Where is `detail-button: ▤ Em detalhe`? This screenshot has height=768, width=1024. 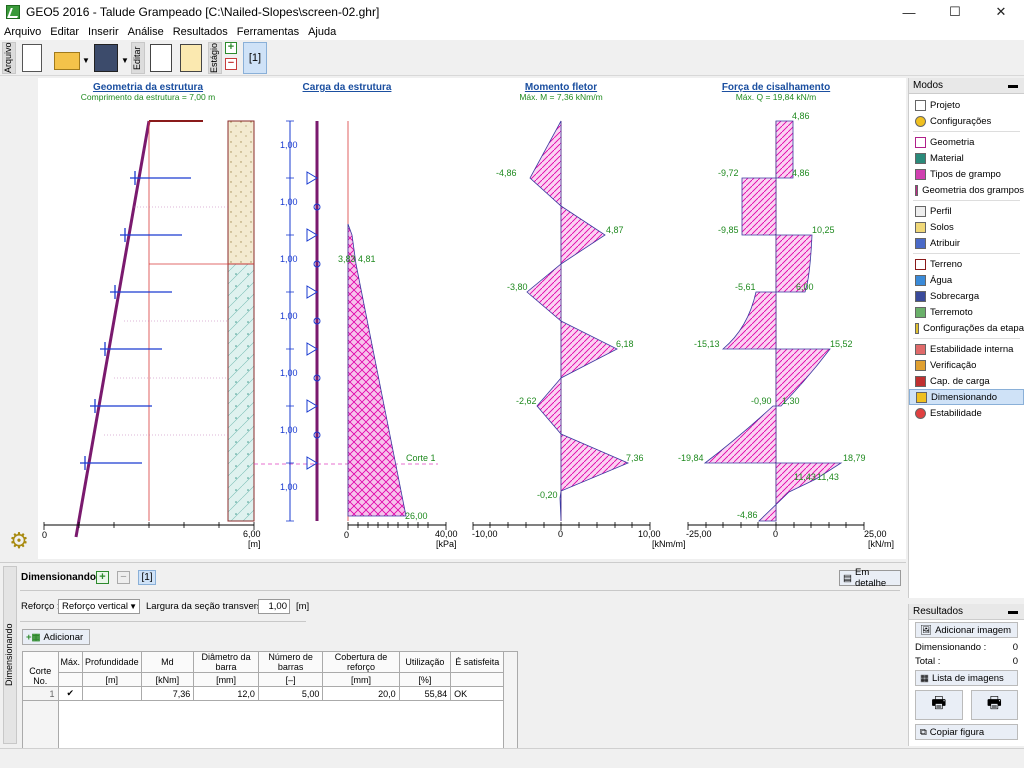 detail-button: ▤ Em detalhe is located at coordinates (870, 578).